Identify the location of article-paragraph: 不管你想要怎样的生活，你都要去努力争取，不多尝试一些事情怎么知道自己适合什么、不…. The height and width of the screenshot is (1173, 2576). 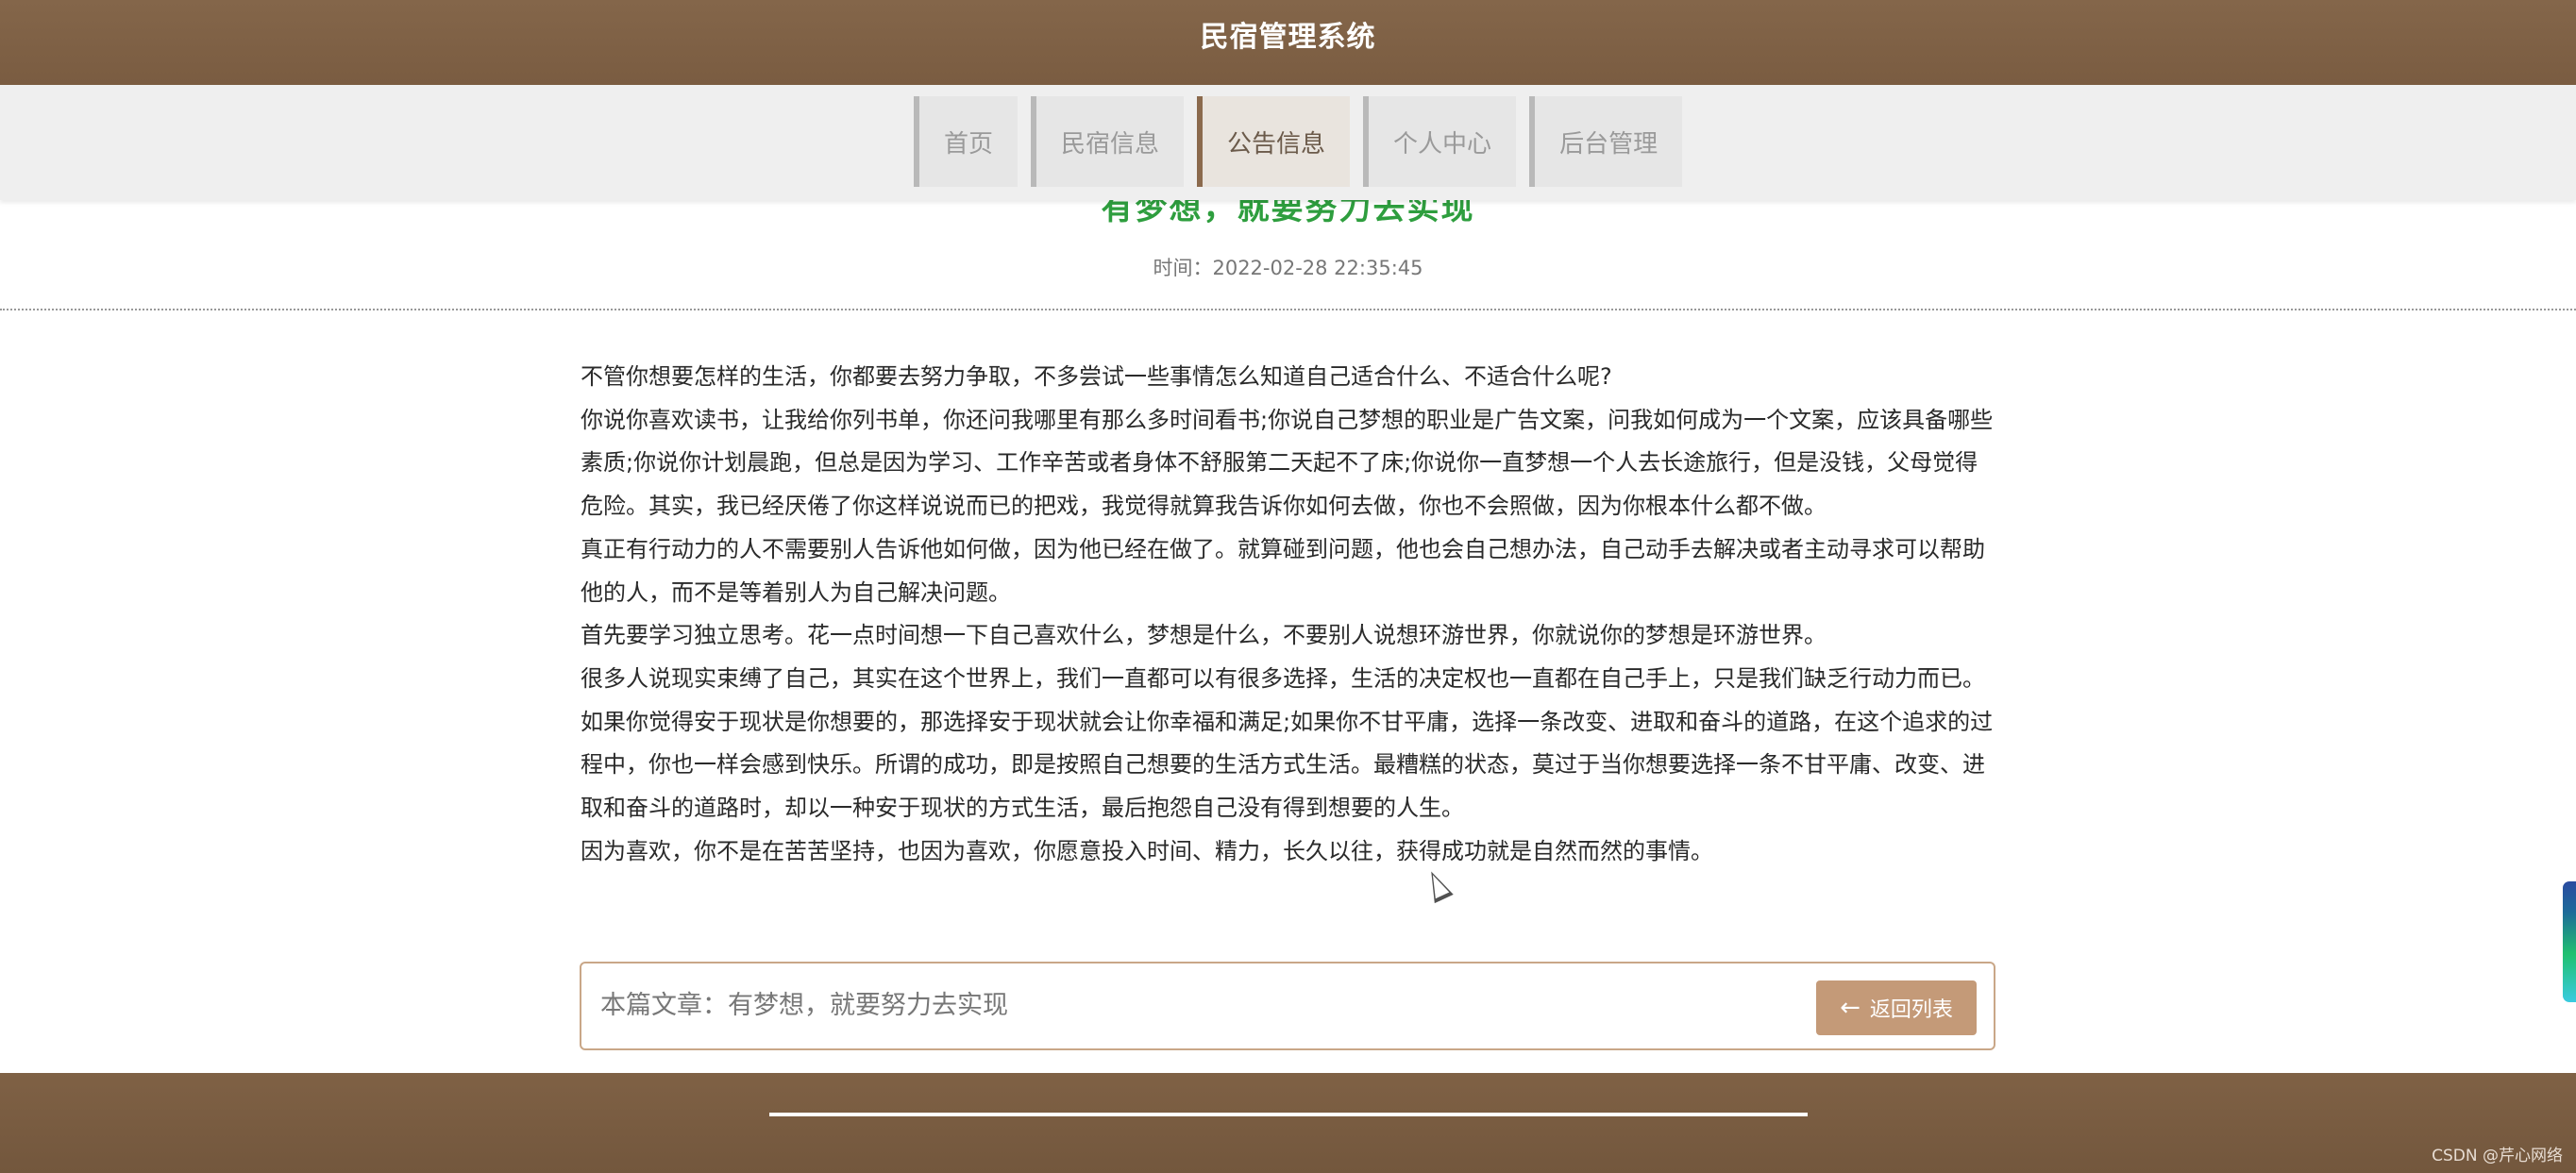
(1097, 376).